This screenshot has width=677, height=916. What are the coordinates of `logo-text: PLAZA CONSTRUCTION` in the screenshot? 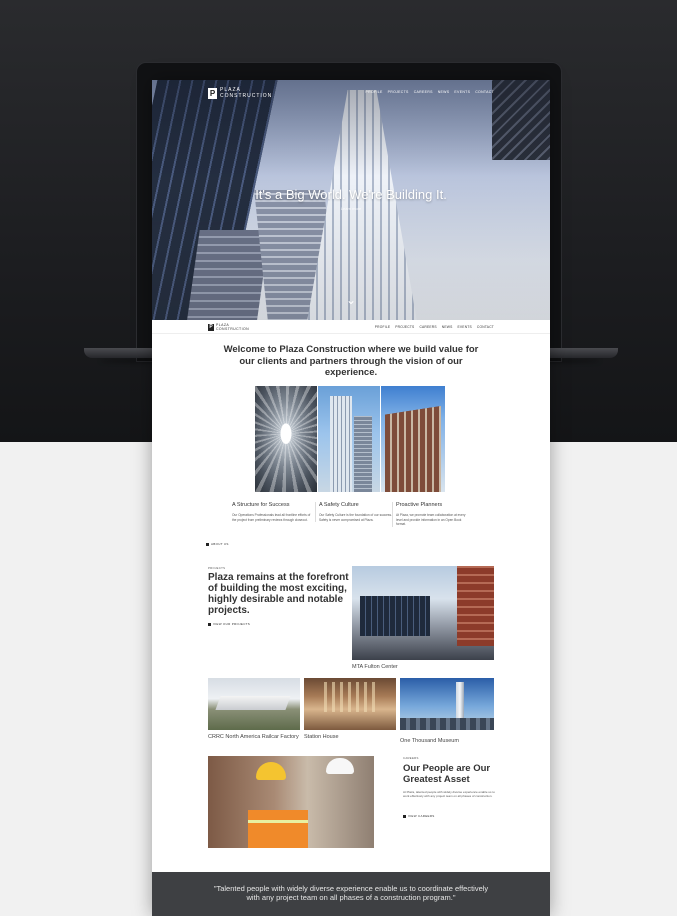 It's located at (250, 93).